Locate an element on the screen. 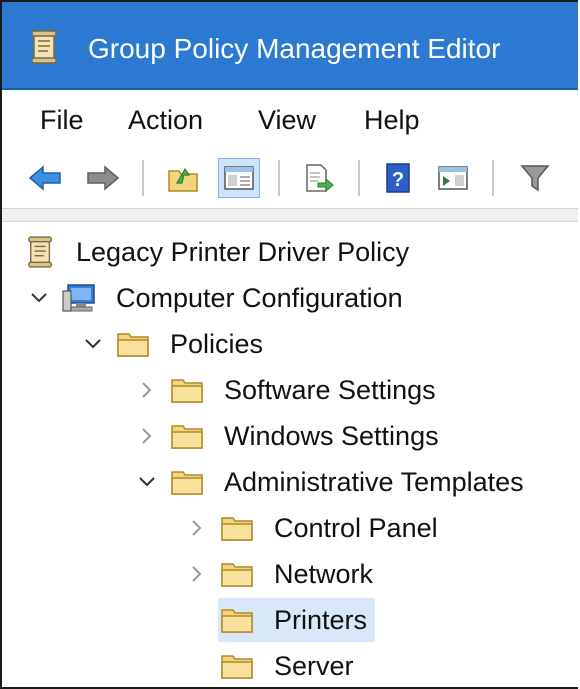 The image size is (580, 689). tree-node-control-panel: Control Panel is located at coordinates (314, 528).